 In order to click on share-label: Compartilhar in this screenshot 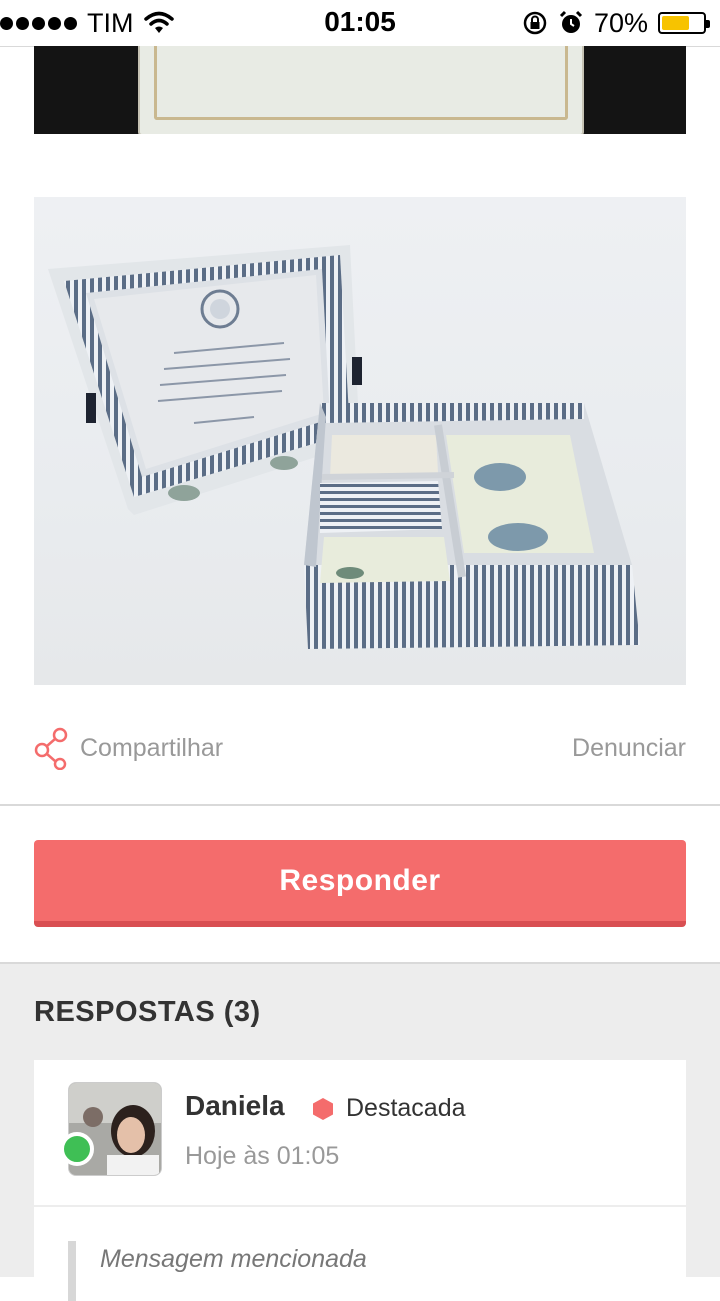, I will do `click(152, 747)`.